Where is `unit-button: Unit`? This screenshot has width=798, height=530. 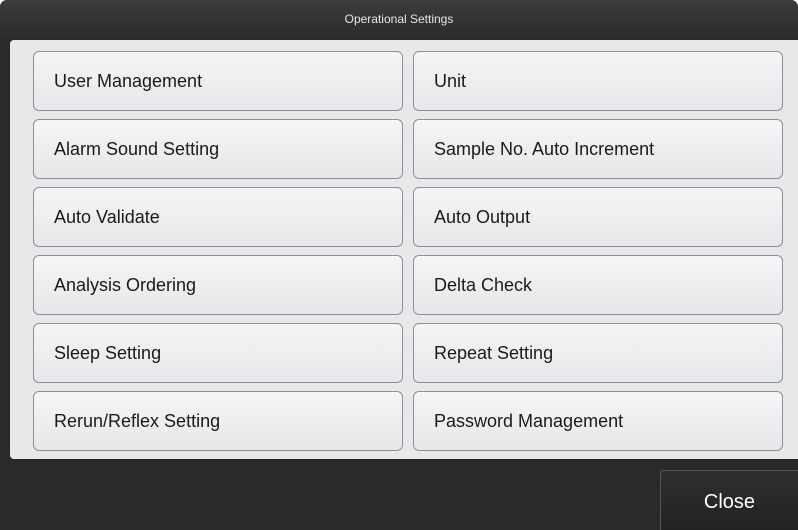 unit-button: Unit is located at coordinates (598, 81).